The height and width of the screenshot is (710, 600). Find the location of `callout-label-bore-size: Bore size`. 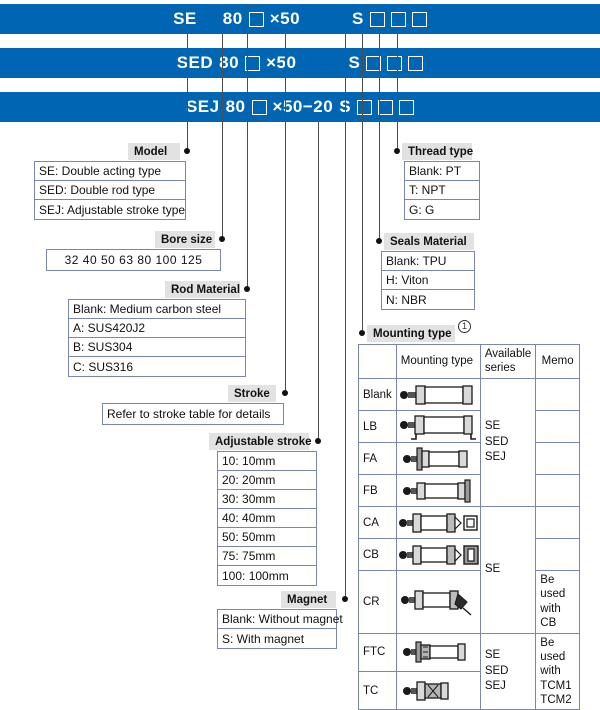

callout-label-bore-size: Bore size is located at coordinates (185, 239).